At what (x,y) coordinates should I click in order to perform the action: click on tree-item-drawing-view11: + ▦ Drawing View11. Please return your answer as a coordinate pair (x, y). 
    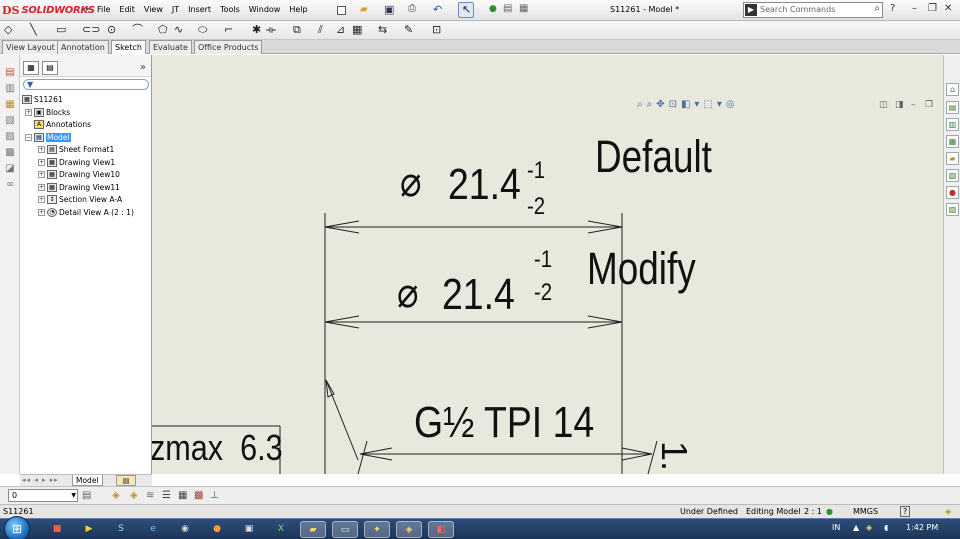
    Looking at the image, I should click on (79, 187).